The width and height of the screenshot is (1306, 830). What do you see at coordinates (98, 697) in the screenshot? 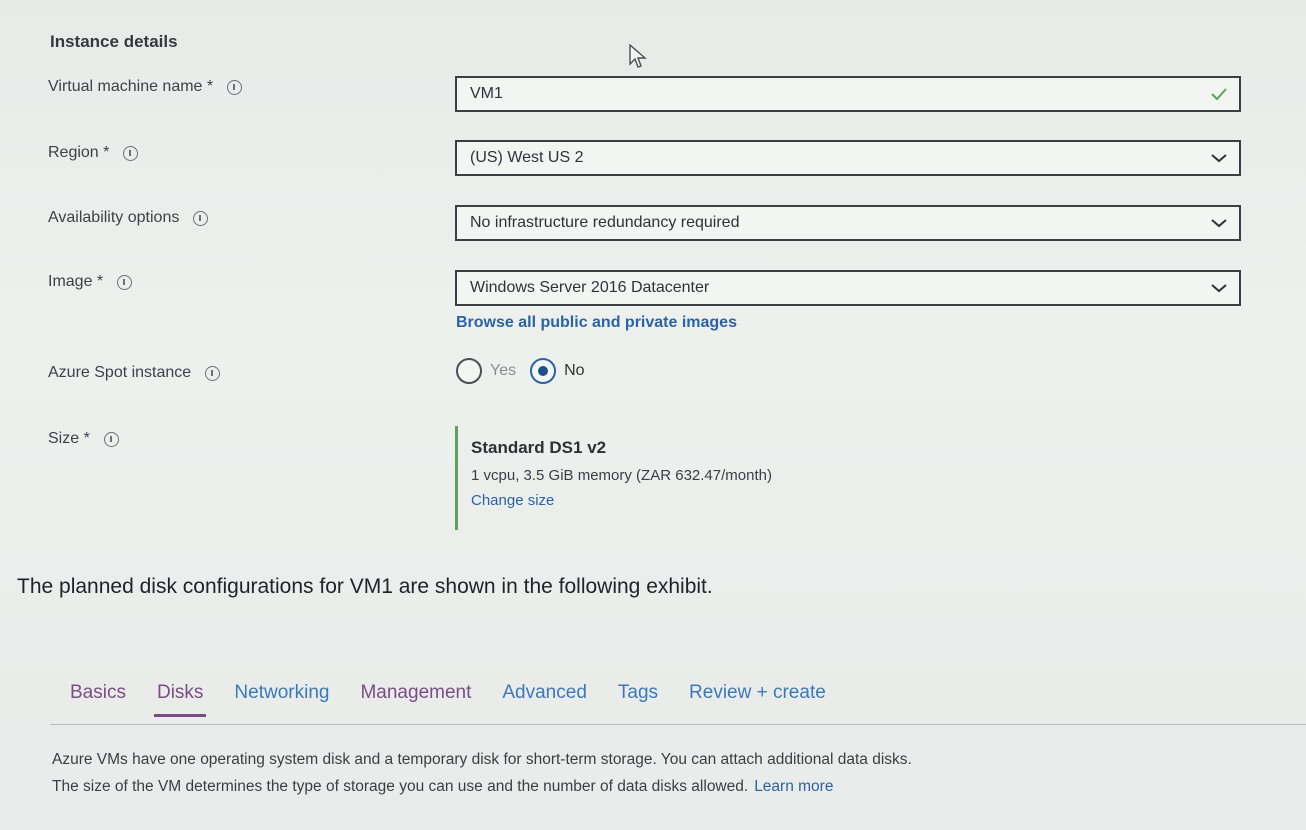
I see `tab-basics: Basics` at bounding box center [98, 697].